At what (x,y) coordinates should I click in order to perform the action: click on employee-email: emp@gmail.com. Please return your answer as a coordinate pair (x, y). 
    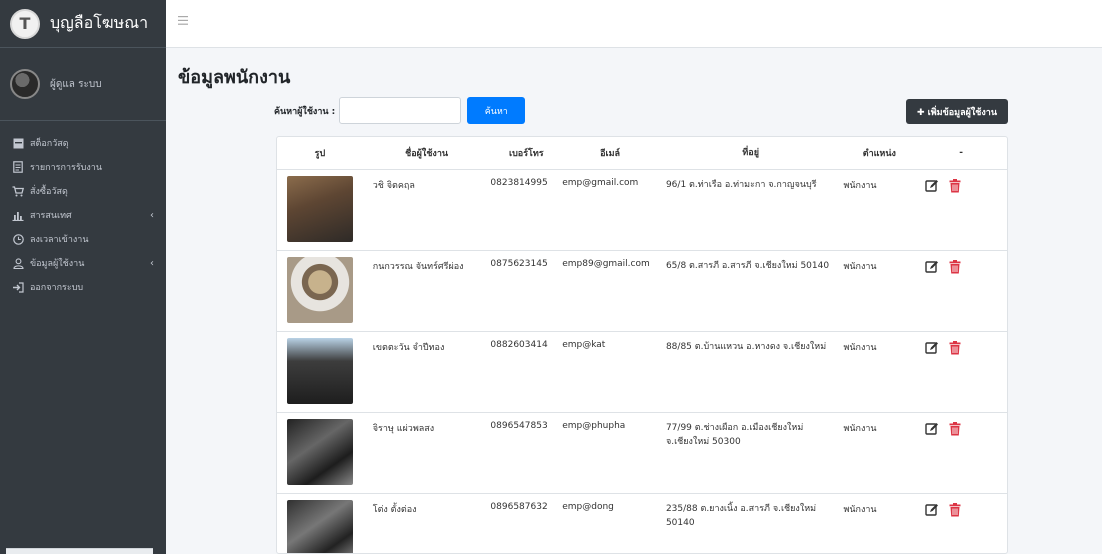
    Looking at the image, I should click on (600, 183).